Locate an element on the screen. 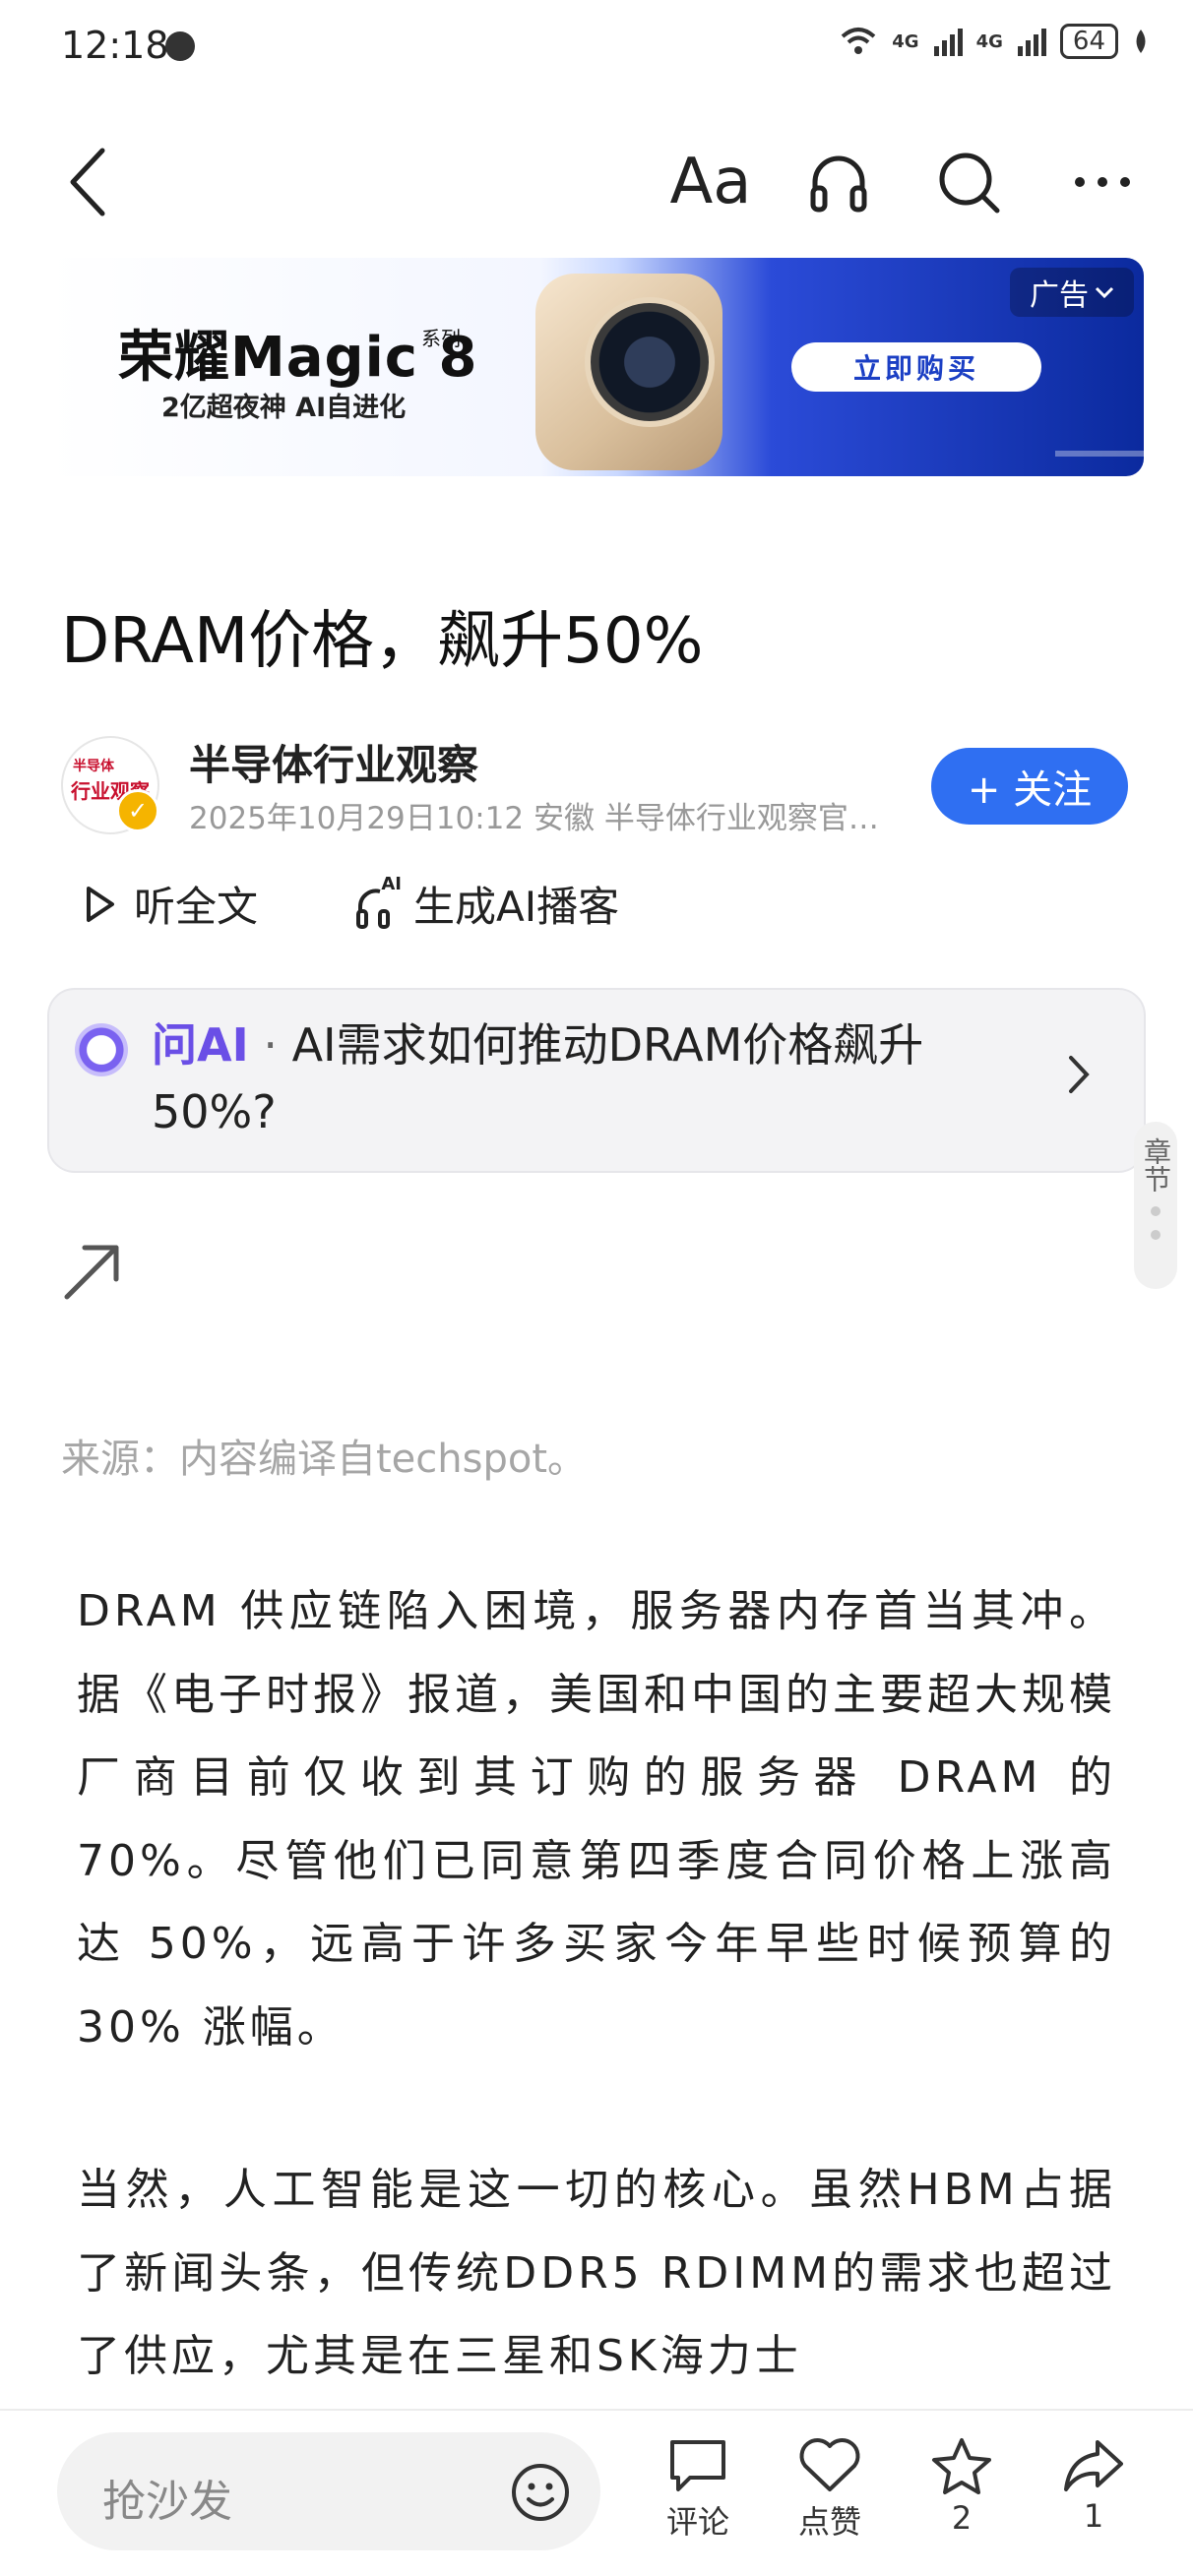 The image size is (1193, 2576). author-name: 半导体行业观察 is located at coordinates (333, 762).